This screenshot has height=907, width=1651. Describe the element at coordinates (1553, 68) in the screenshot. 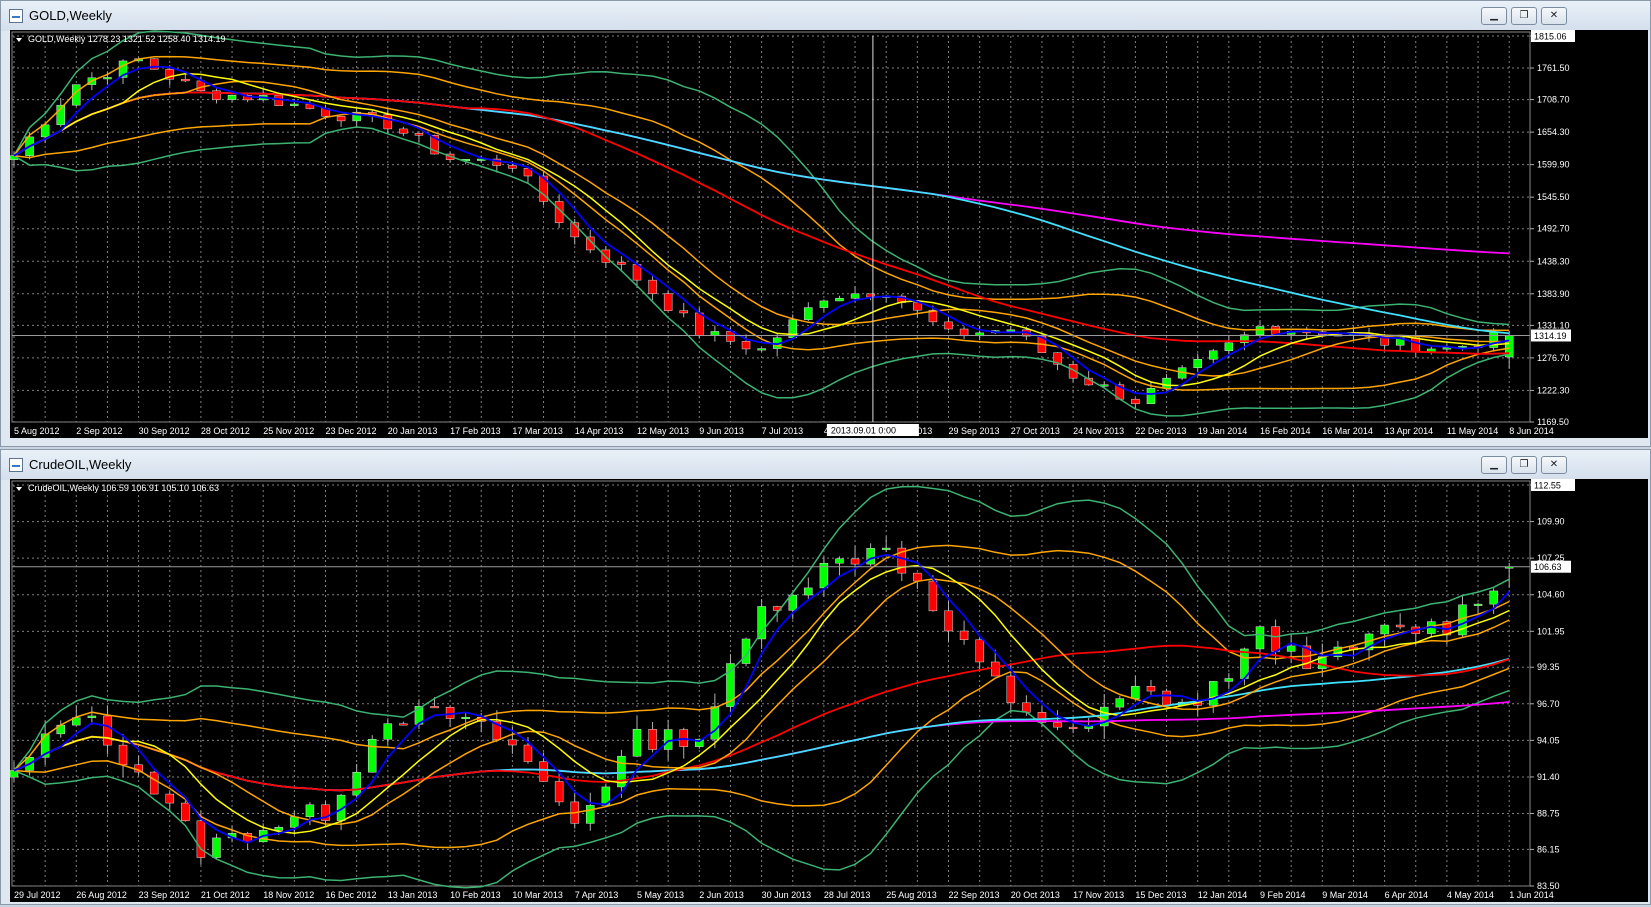

I see `y-tick-label: 1761.50` at that location.